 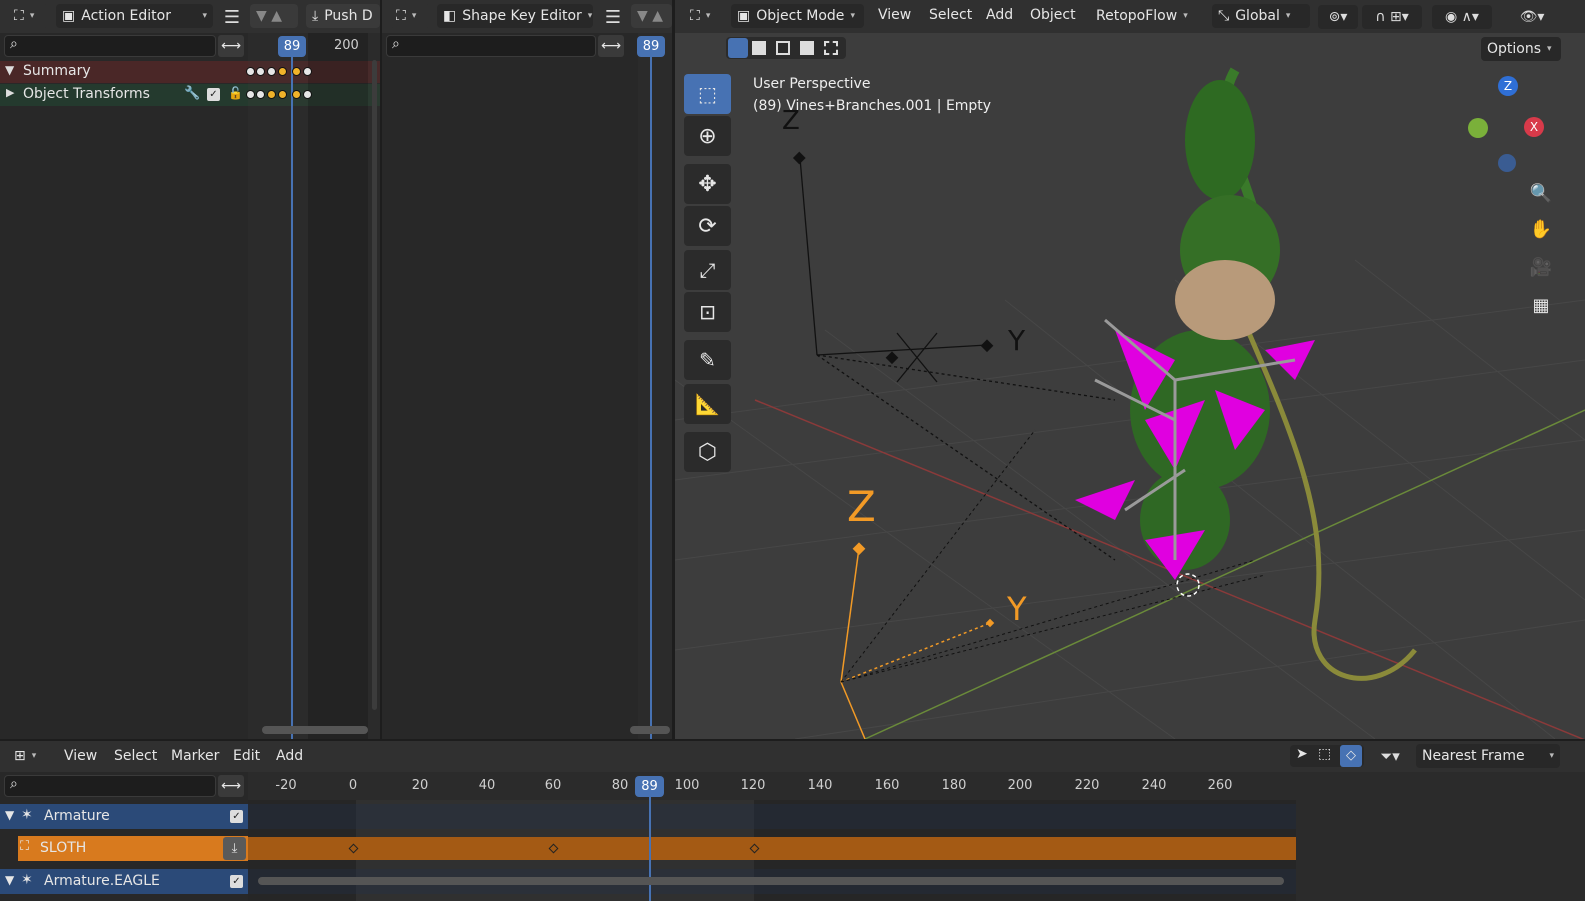 What do you see at coordinates (1390, 756) in the screenshot?
I see `funnel-filter-icon: ⏷▾` at bounding box center [1390, 756].